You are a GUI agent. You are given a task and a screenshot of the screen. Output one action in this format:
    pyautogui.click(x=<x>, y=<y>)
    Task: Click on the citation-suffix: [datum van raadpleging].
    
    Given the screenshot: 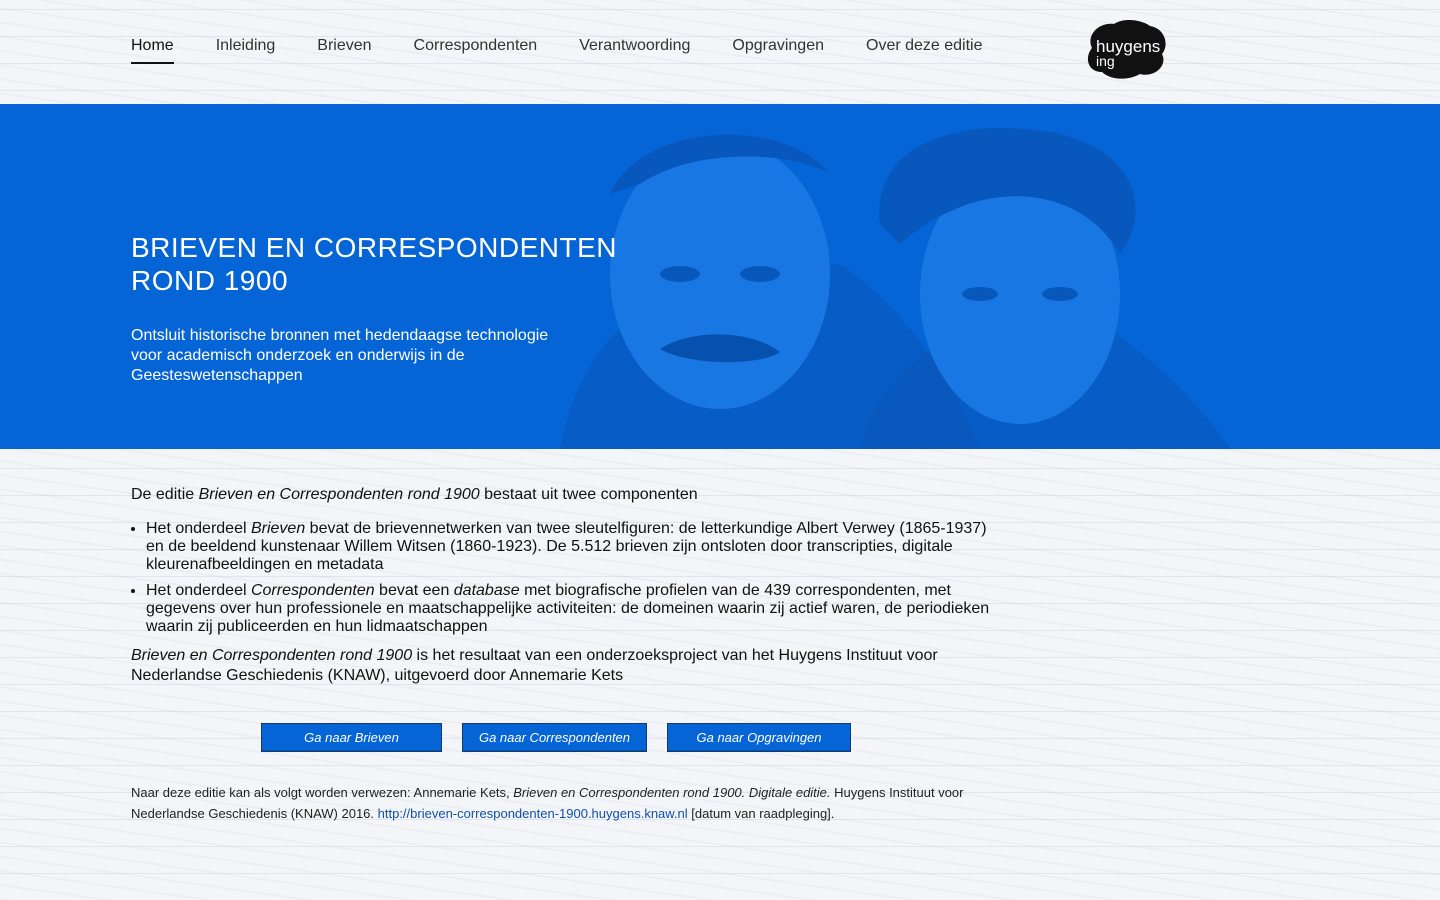 What is the action you would take?
    pyautogui.click(x=761, y=813)
    